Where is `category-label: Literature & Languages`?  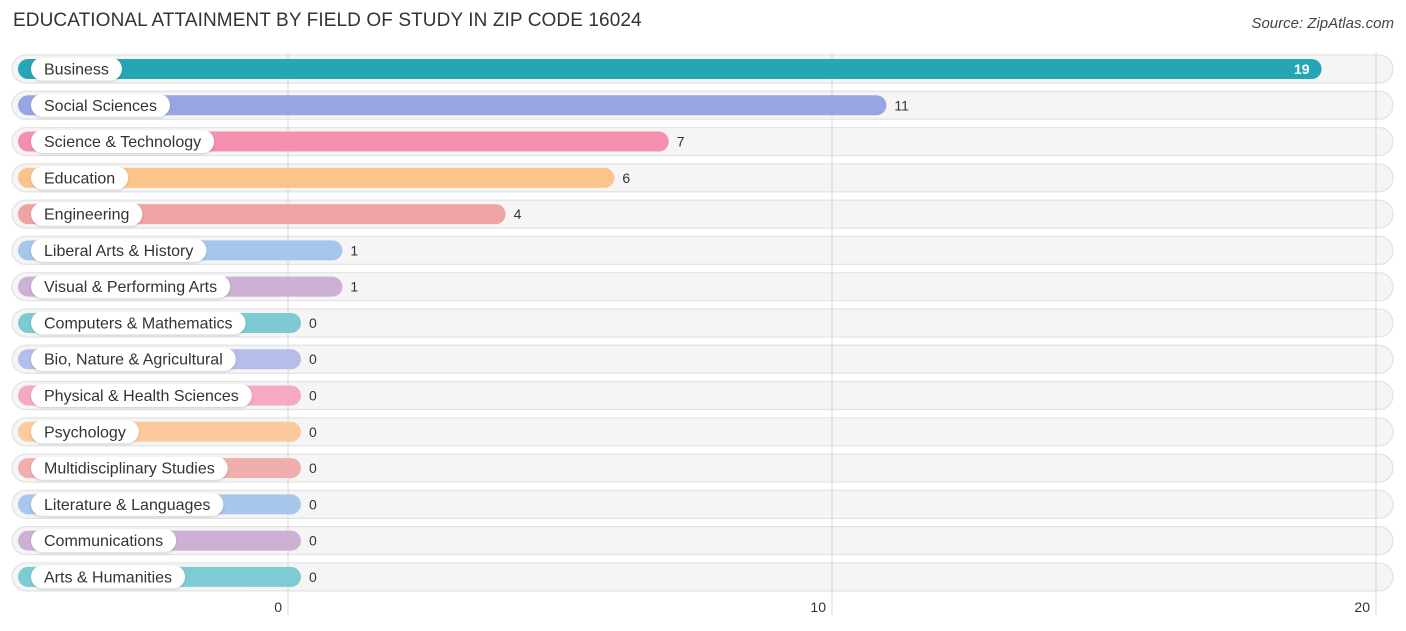
category-label: Literature & Languages is located at coordinates (127, 505).